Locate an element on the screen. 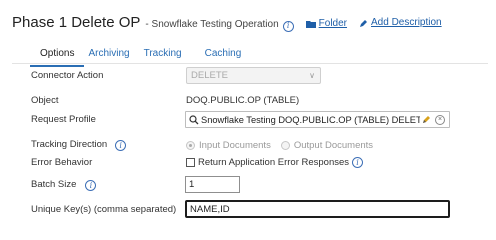 Image resolution: width=496 pixels, height=240 pixels. tab-divider is located at coordinates (250, 63).